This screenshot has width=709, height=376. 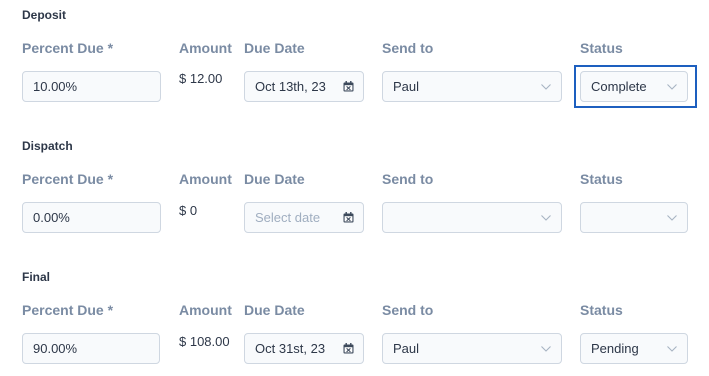 I want to click on status-value: Pending, so click(x=615, y=348).